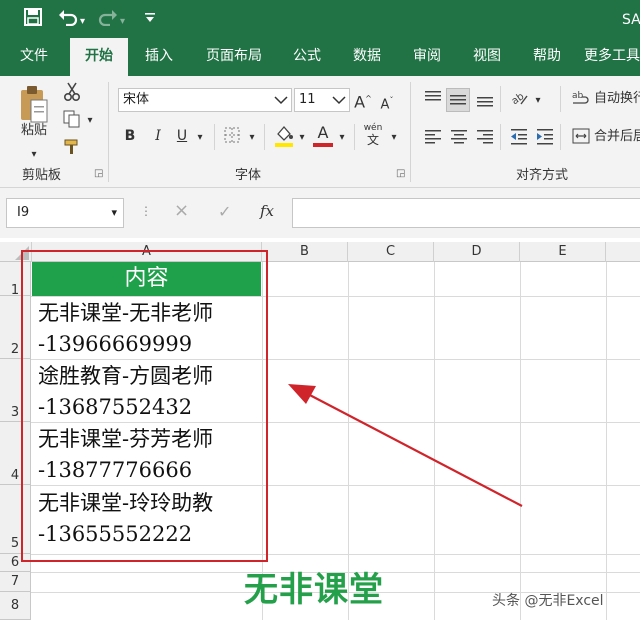  Describe the element at coordinates (433, 138) in the screenshot. I see `align-left-icon` at that location.